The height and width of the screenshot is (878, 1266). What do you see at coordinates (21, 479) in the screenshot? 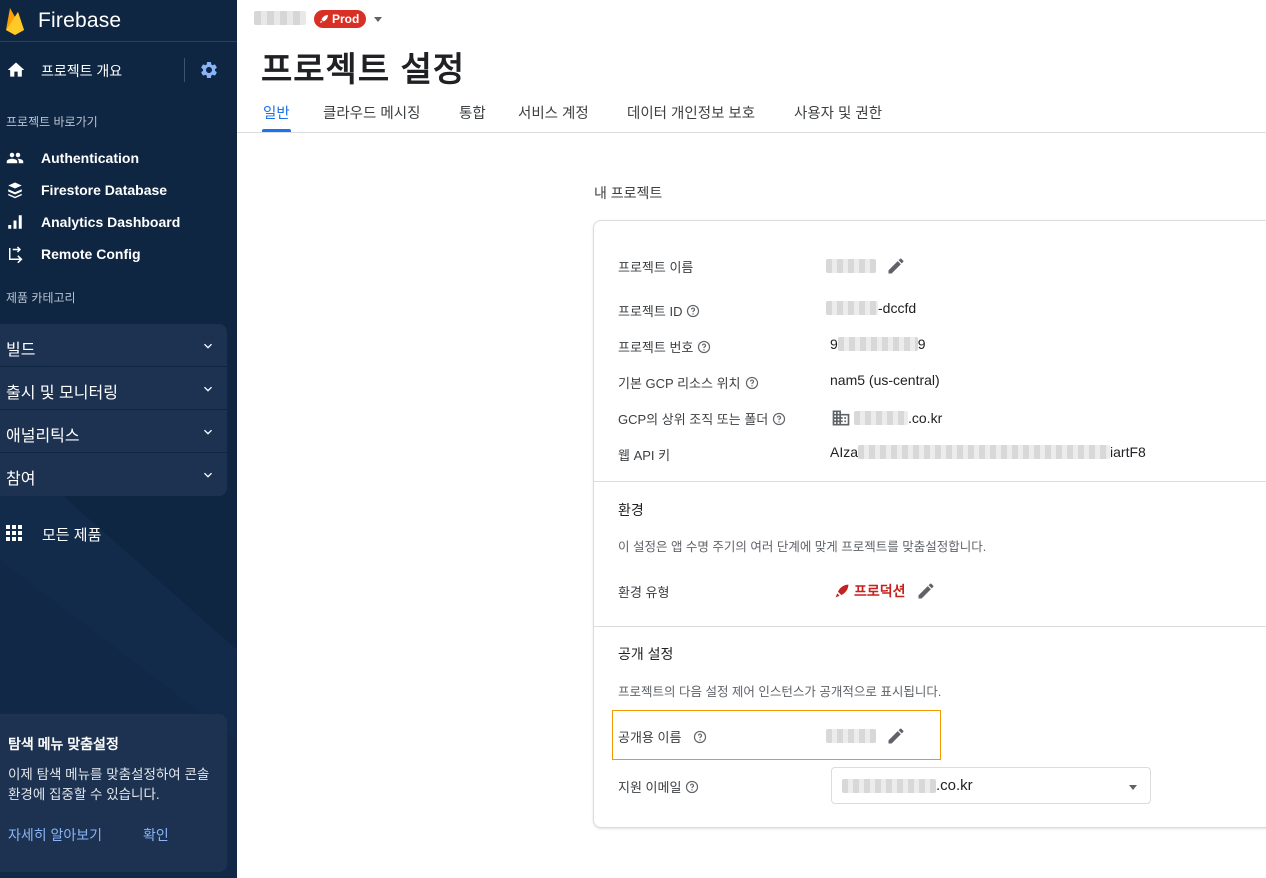
I see `category-label: 참여` at bounding box center [21, 479].